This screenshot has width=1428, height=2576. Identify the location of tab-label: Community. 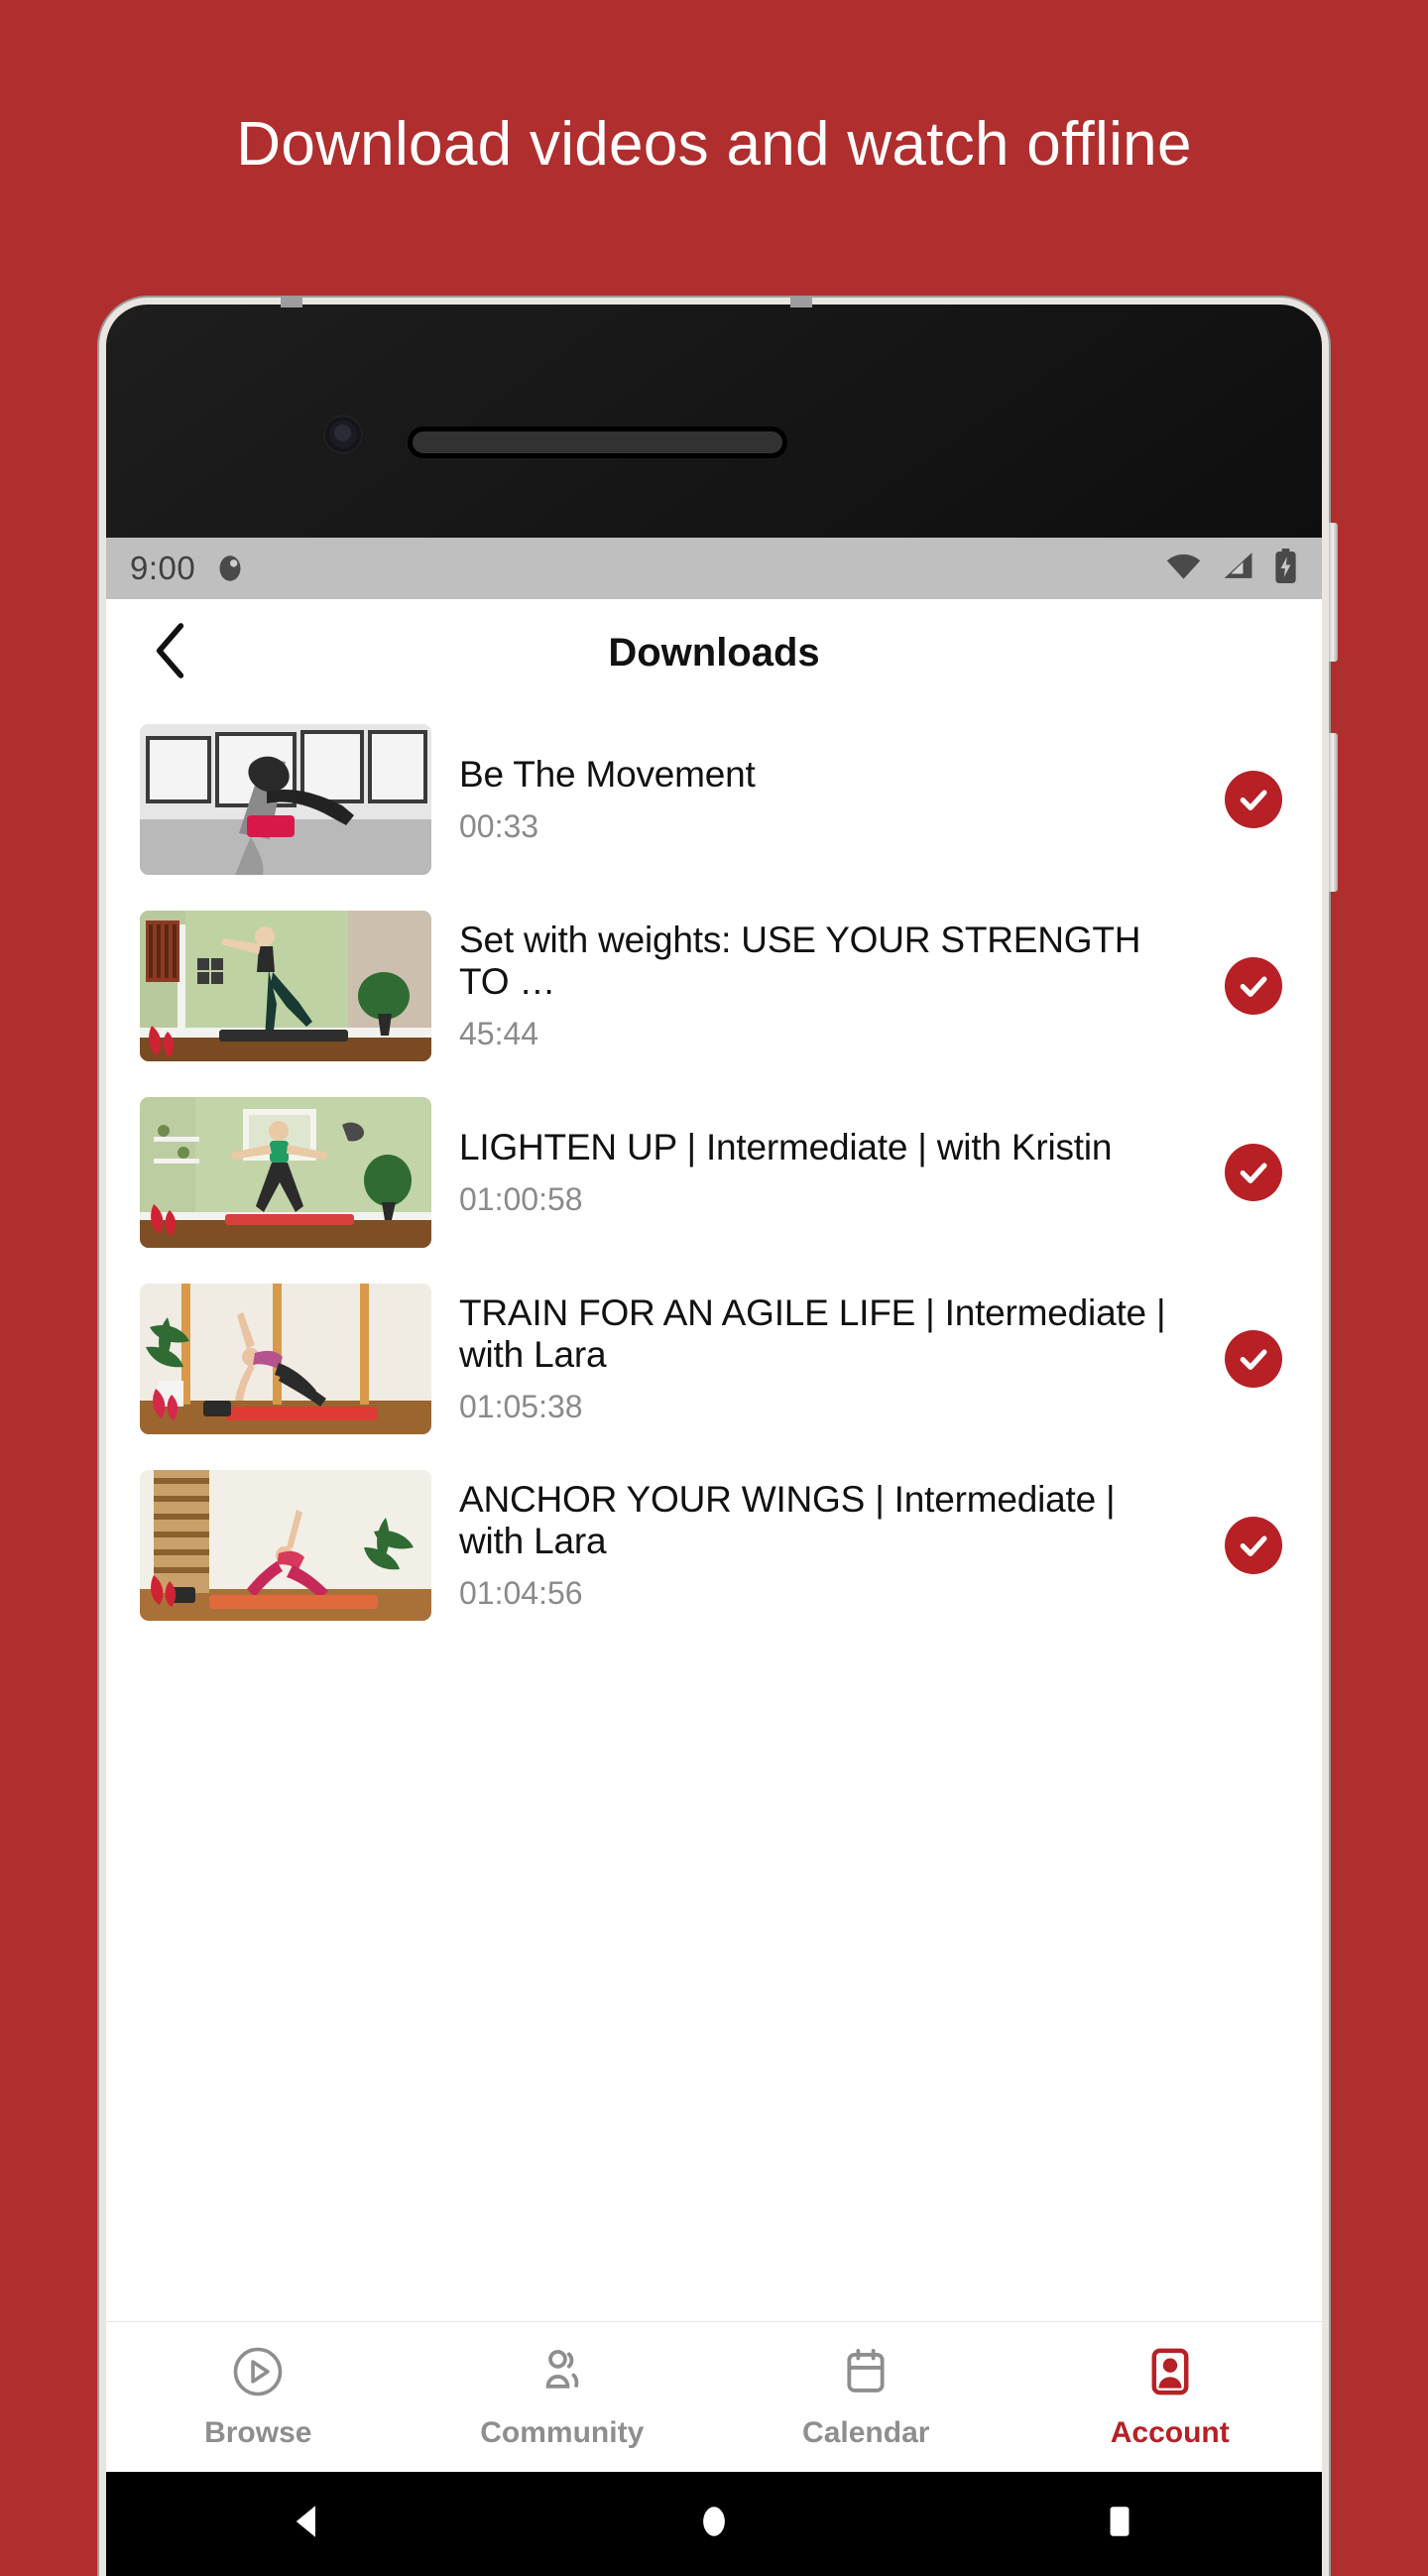
(562, 2432).